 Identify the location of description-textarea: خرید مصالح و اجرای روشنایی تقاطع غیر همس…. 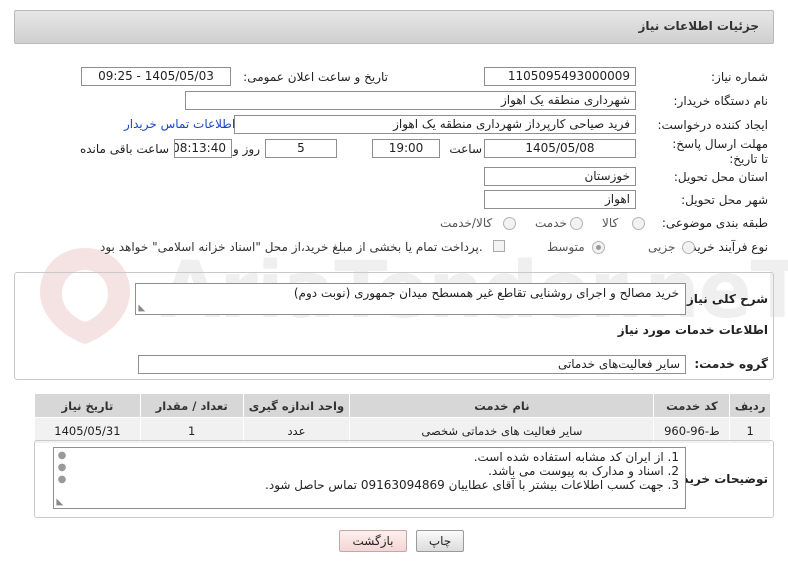
(410, 299).